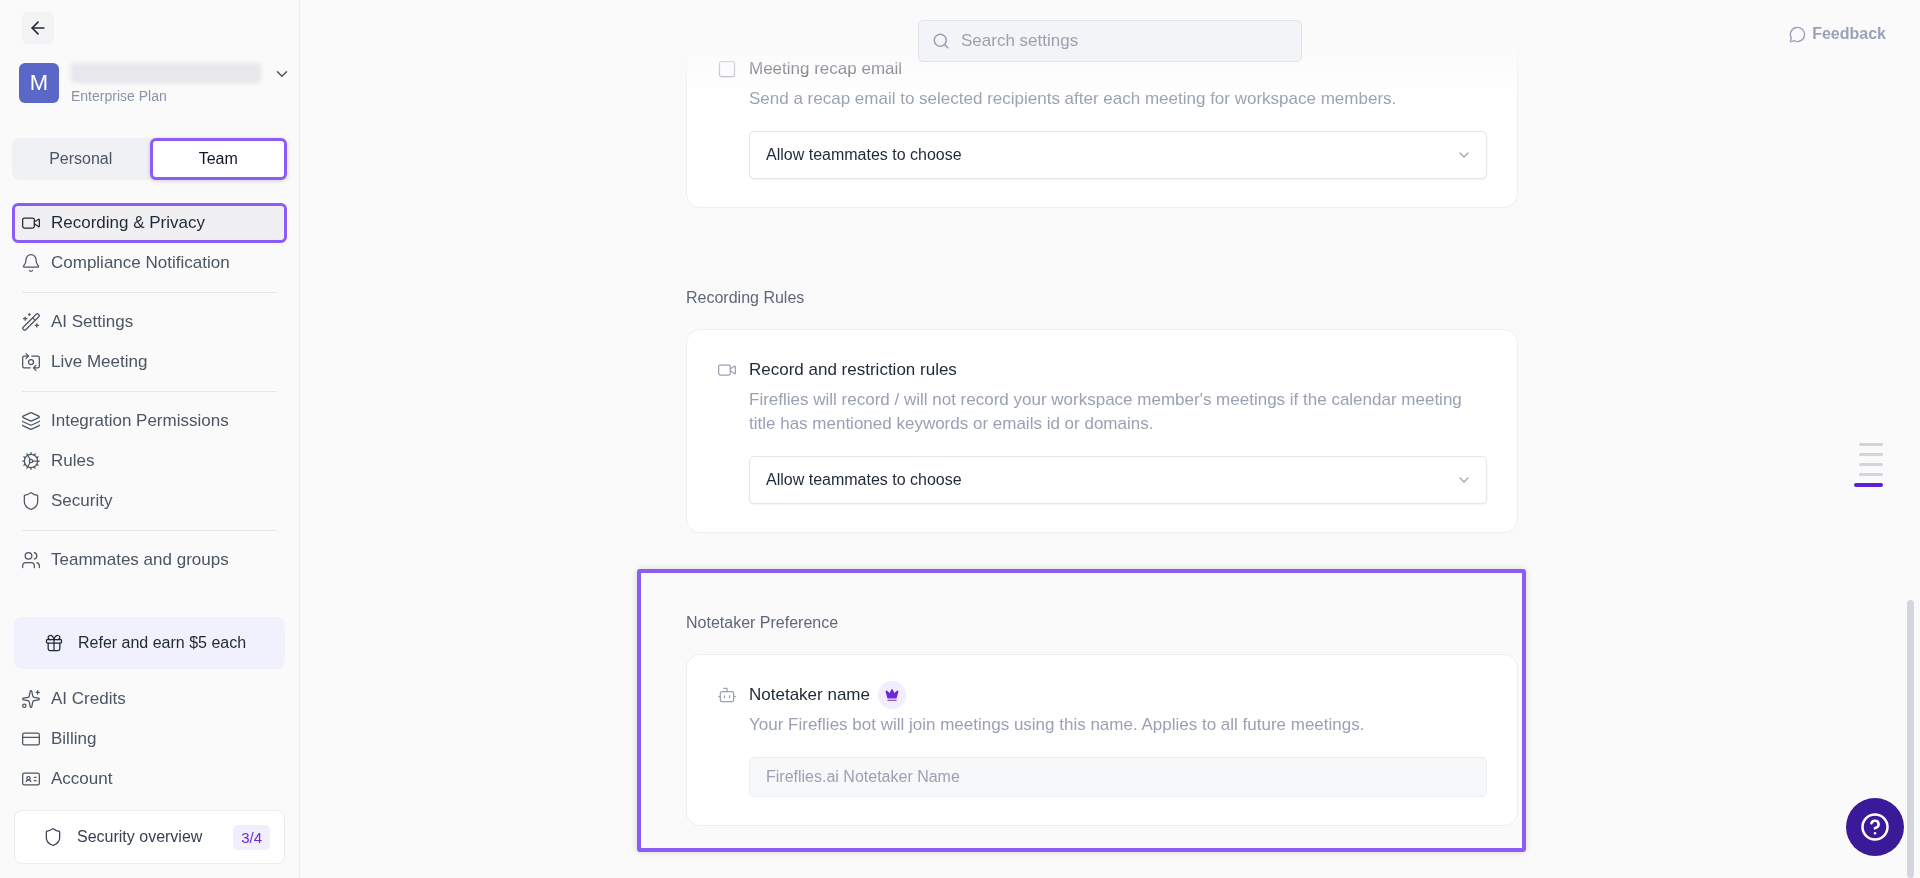  What do you see at coordinates (746, 298) in the screenshot?
I see `section-heading: Recording Rules` at bounding box center [746, 298].